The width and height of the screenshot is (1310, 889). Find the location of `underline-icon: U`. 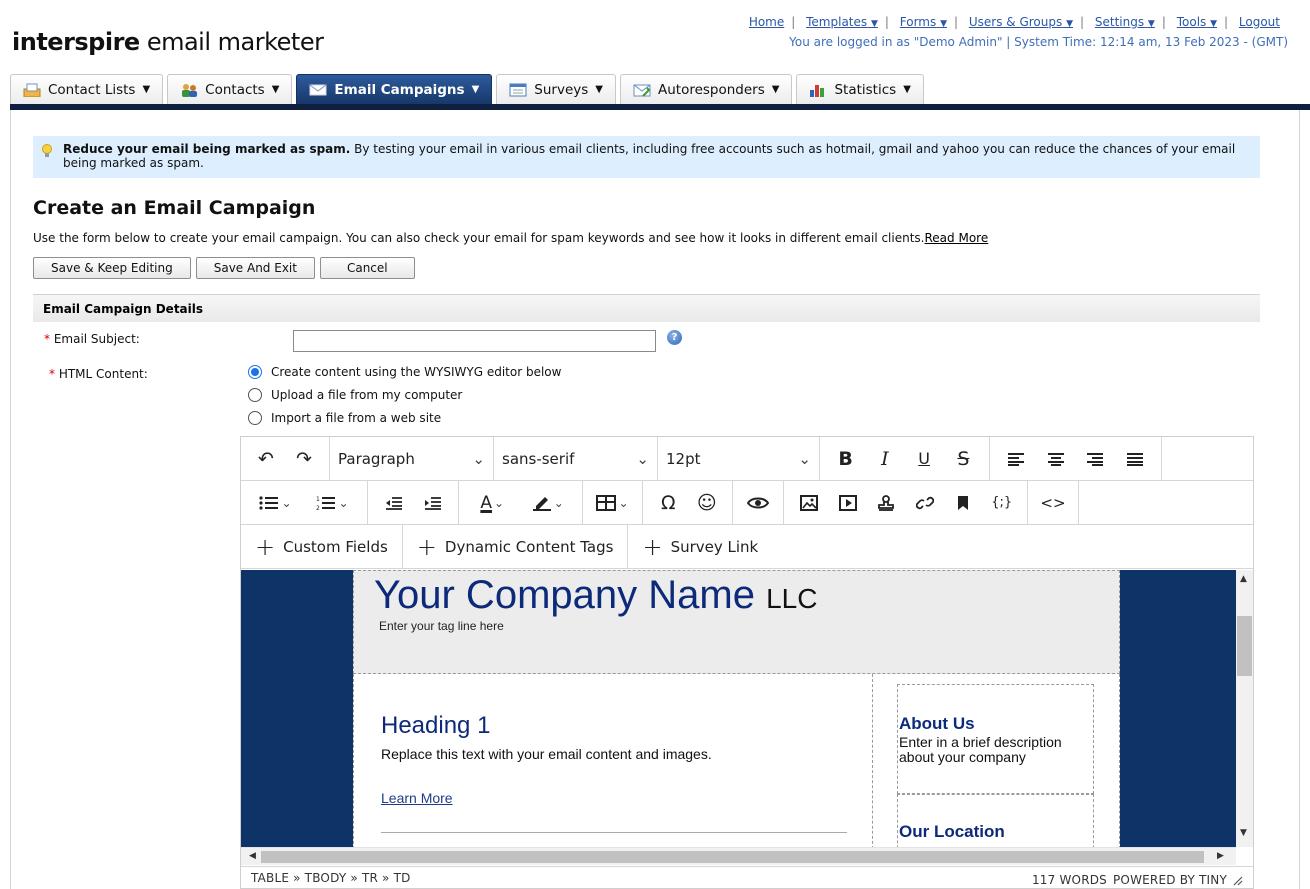

underline-icon: U is located at coordinates (924, 459).